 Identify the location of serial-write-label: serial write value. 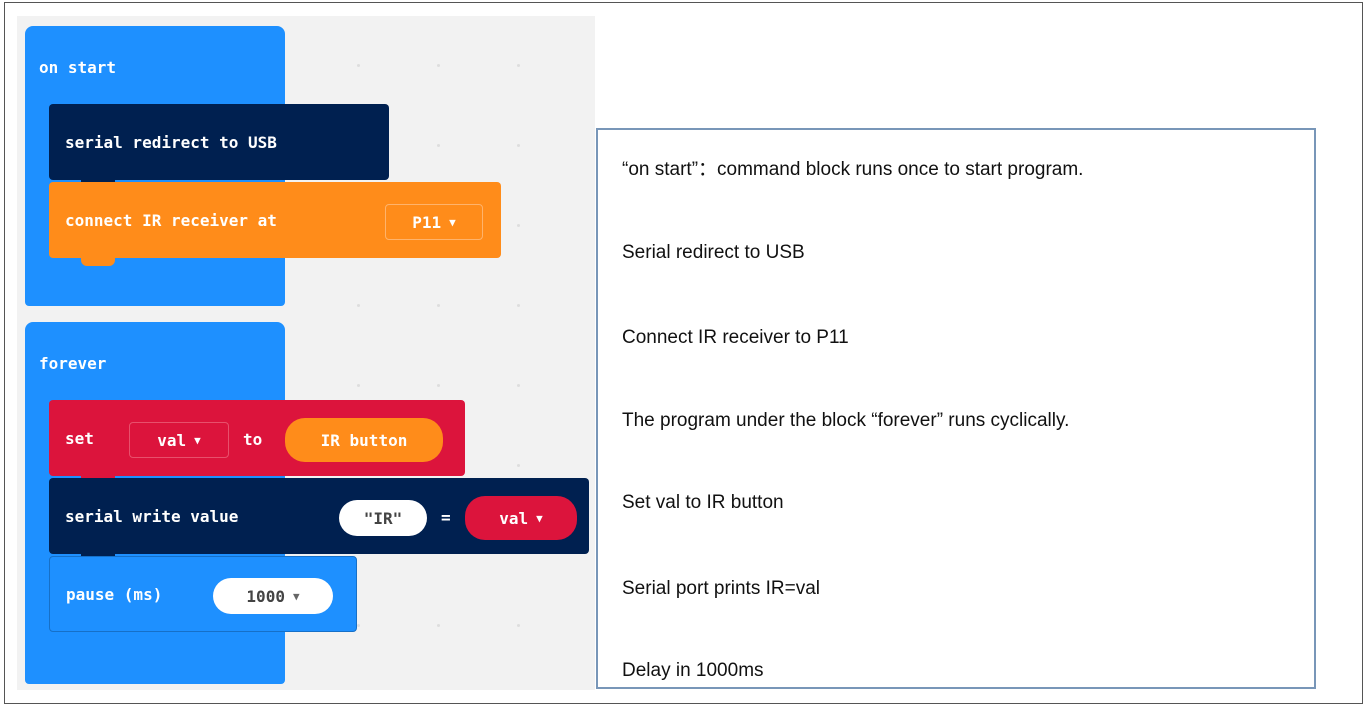
(152, 516).